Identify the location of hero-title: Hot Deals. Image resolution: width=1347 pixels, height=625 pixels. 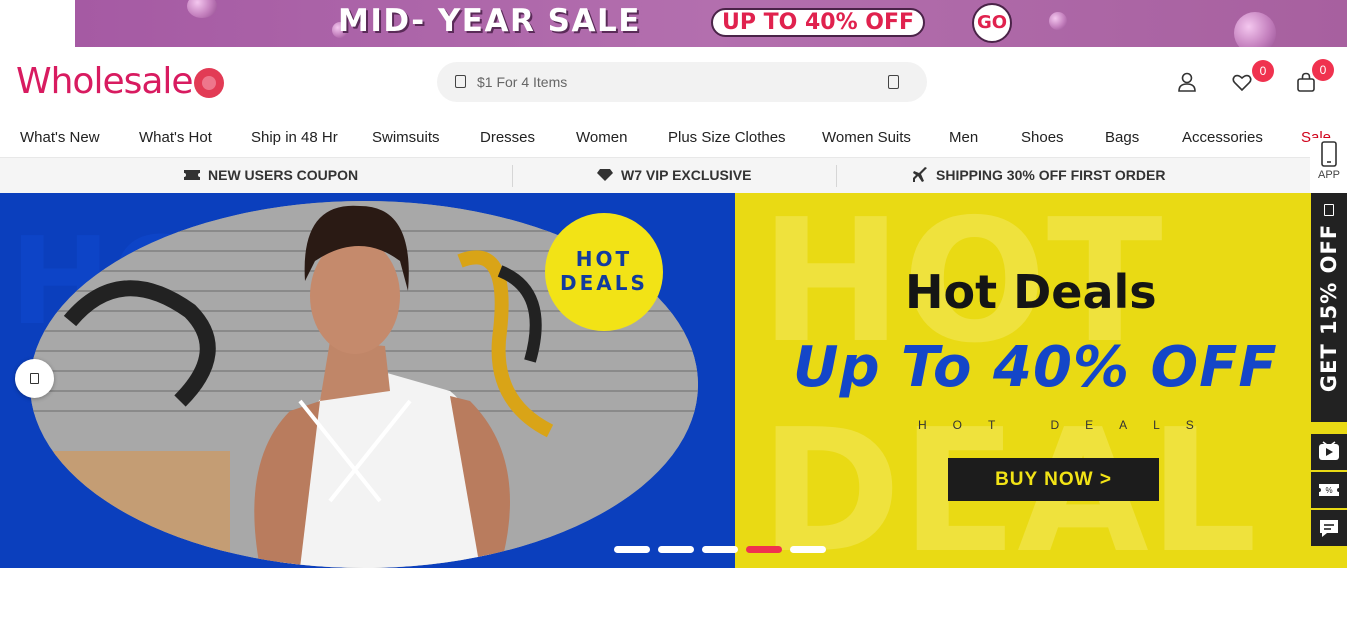
(1031, 292).